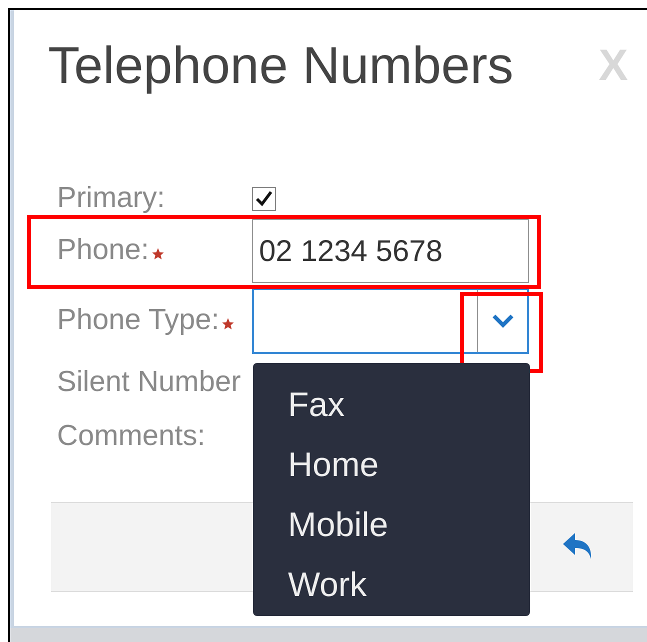 The image size is (647, 642). I want to click on field-label: Phone Type:, so click(138, 320).